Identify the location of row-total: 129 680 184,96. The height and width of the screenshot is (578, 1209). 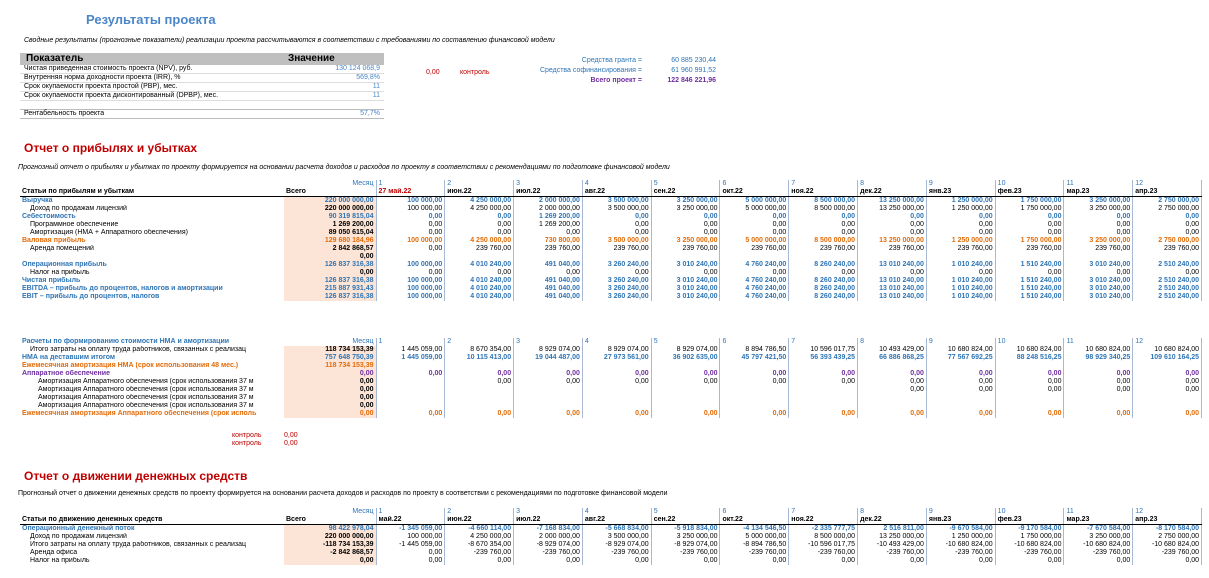
(330, 241).